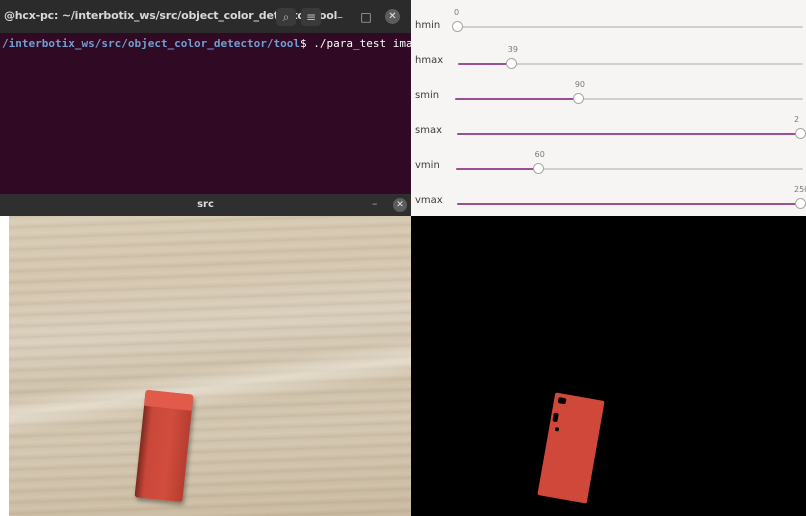 The height and width of the screenshot is (516, 806). Describe the element at coordinates (608, 129) in the screenshot. I see `trackbar-row: smax 2` at that location.